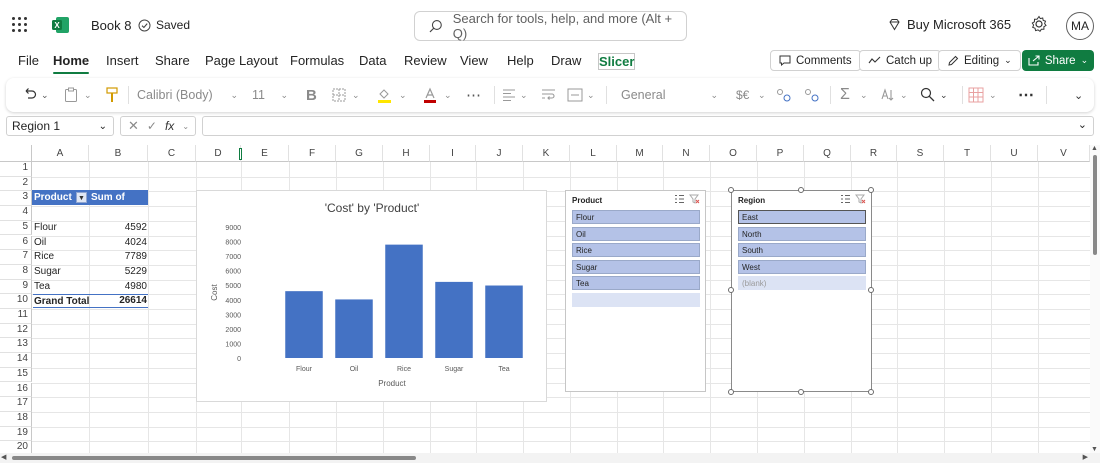 The width and height of the screenshot is (1100, 463). I want to click on column-header: G, so click(359, 153).